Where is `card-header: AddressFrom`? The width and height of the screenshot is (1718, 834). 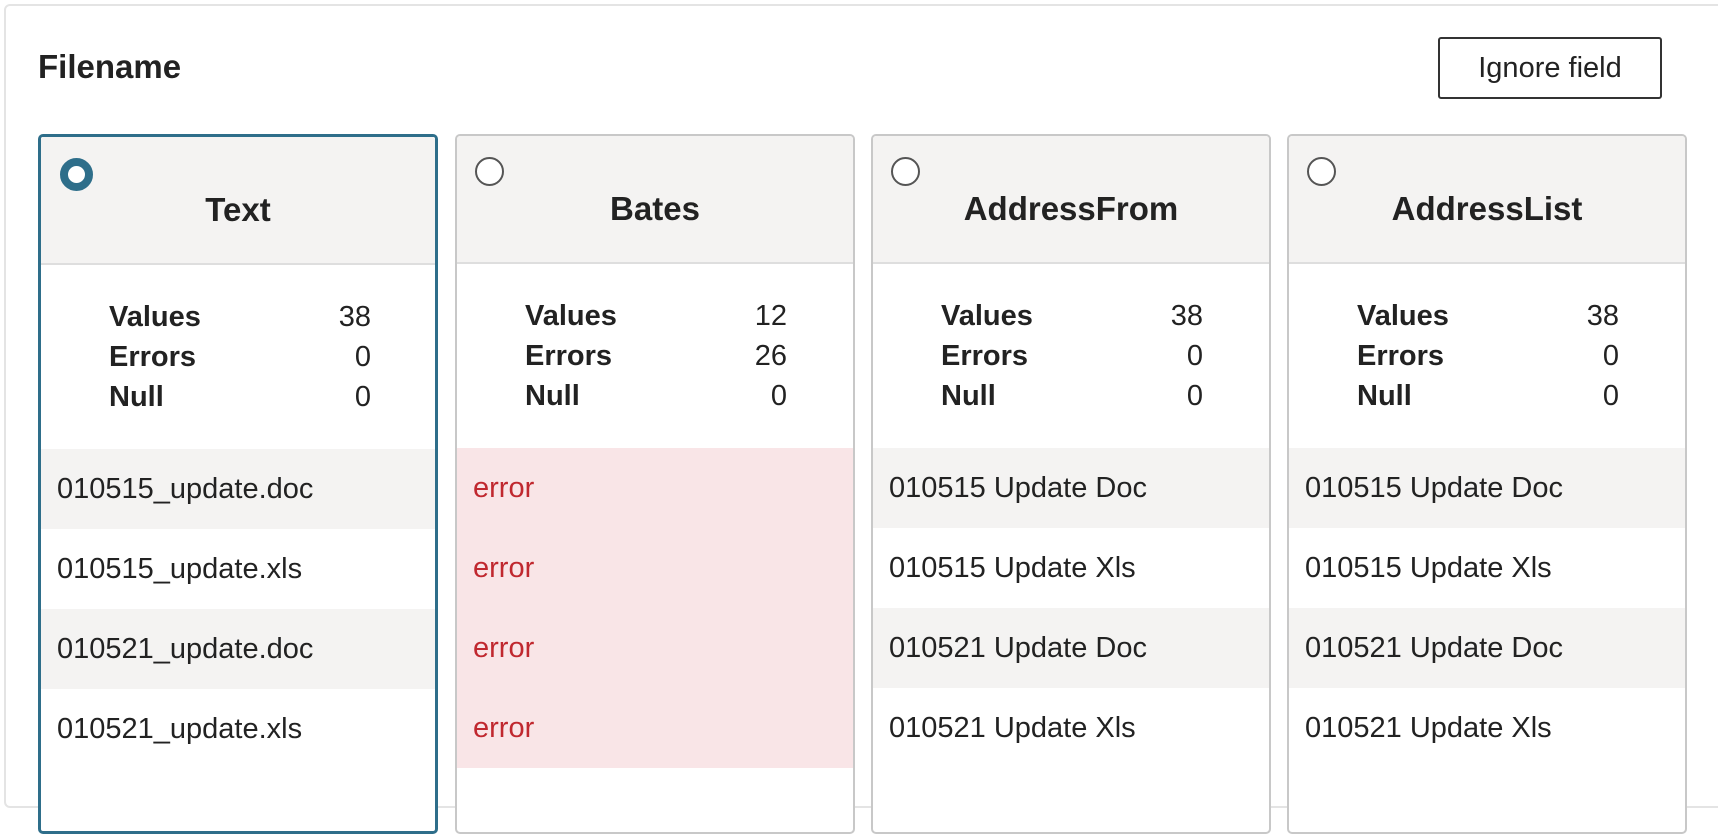 card-header: AddressFrom is located at coordinates (1071, 200).